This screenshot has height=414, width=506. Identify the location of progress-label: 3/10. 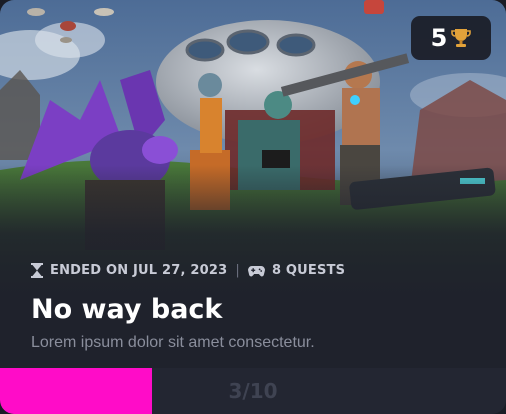
(253, 391).